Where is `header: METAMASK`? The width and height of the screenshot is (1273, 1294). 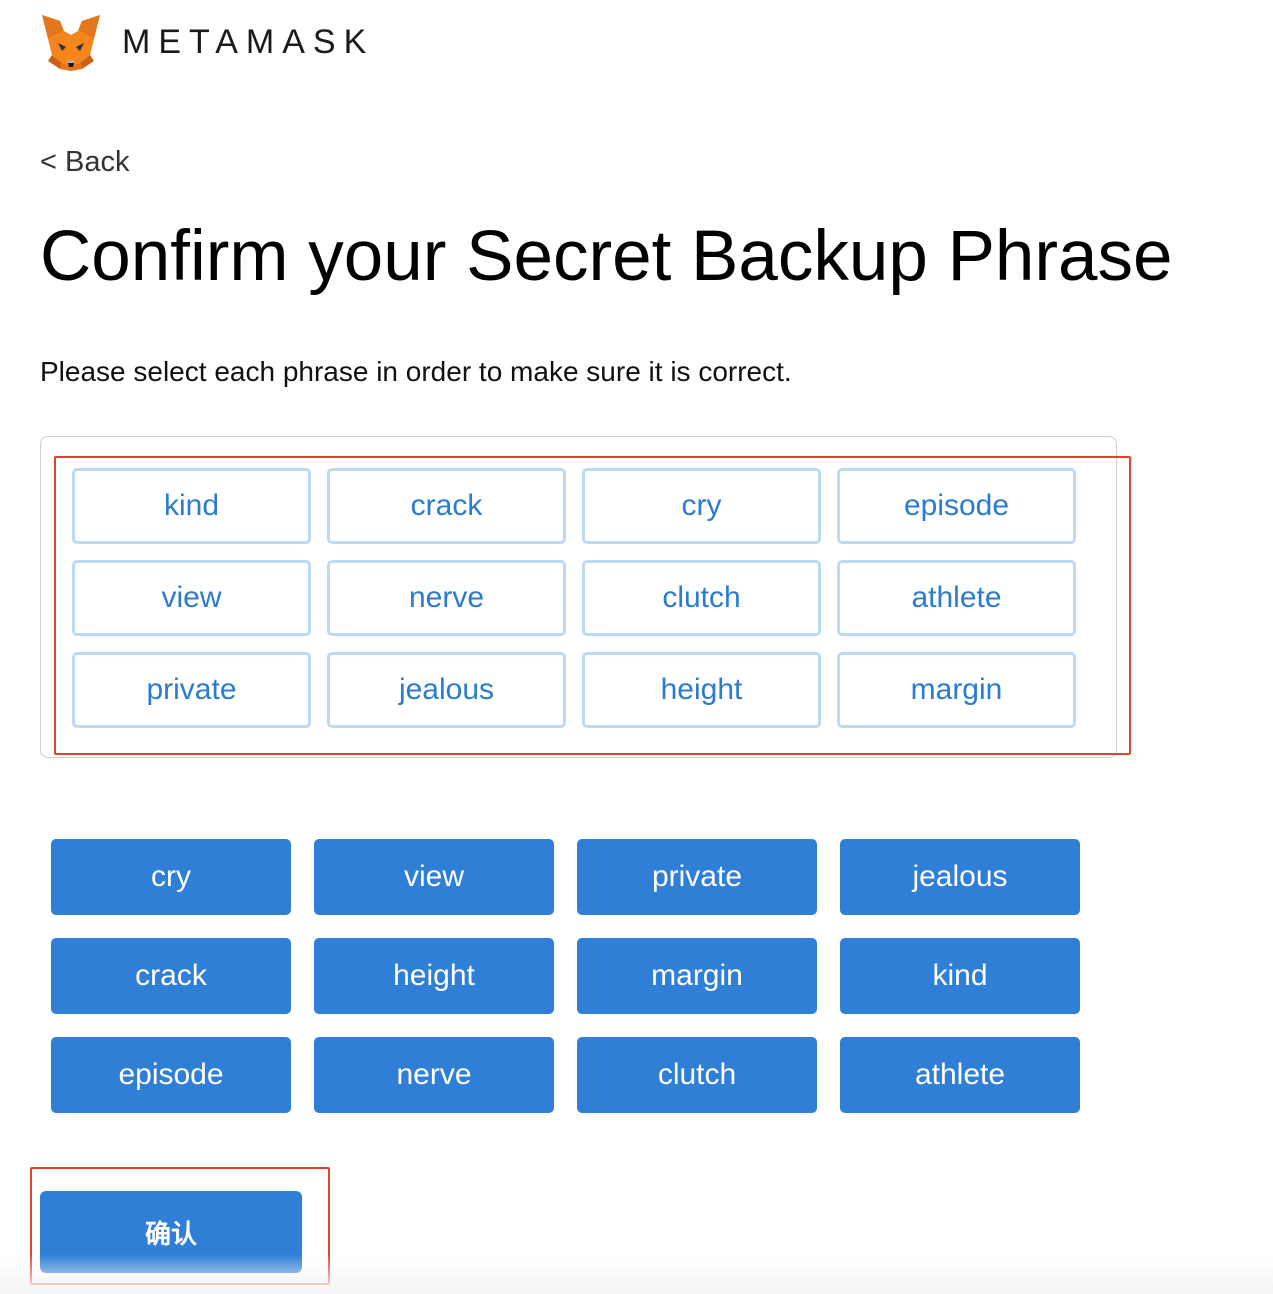
header: METAMASK is located at coordinates (207, 42).